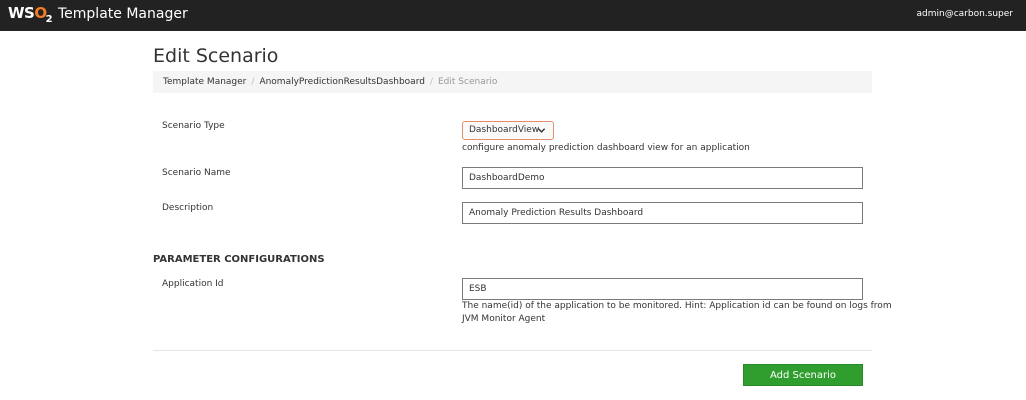 The height and width of the screenshot is (400, 1026). Describe the element at coordinates (662, 289) in the screenshot. I see `application-id-input` at that location.